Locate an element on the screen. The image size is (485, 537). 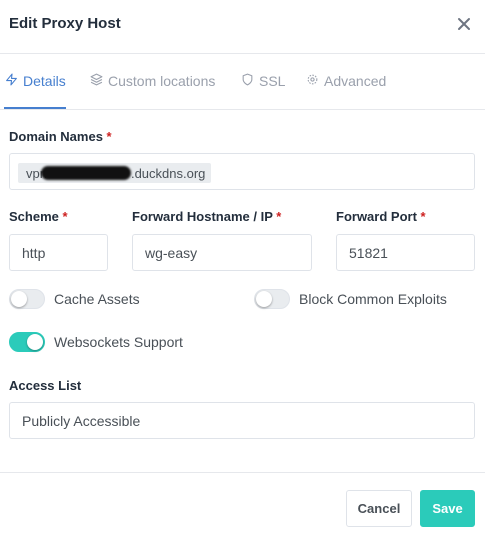
modal-header: Edit Proxy Host is located at coordinates (242, 27).